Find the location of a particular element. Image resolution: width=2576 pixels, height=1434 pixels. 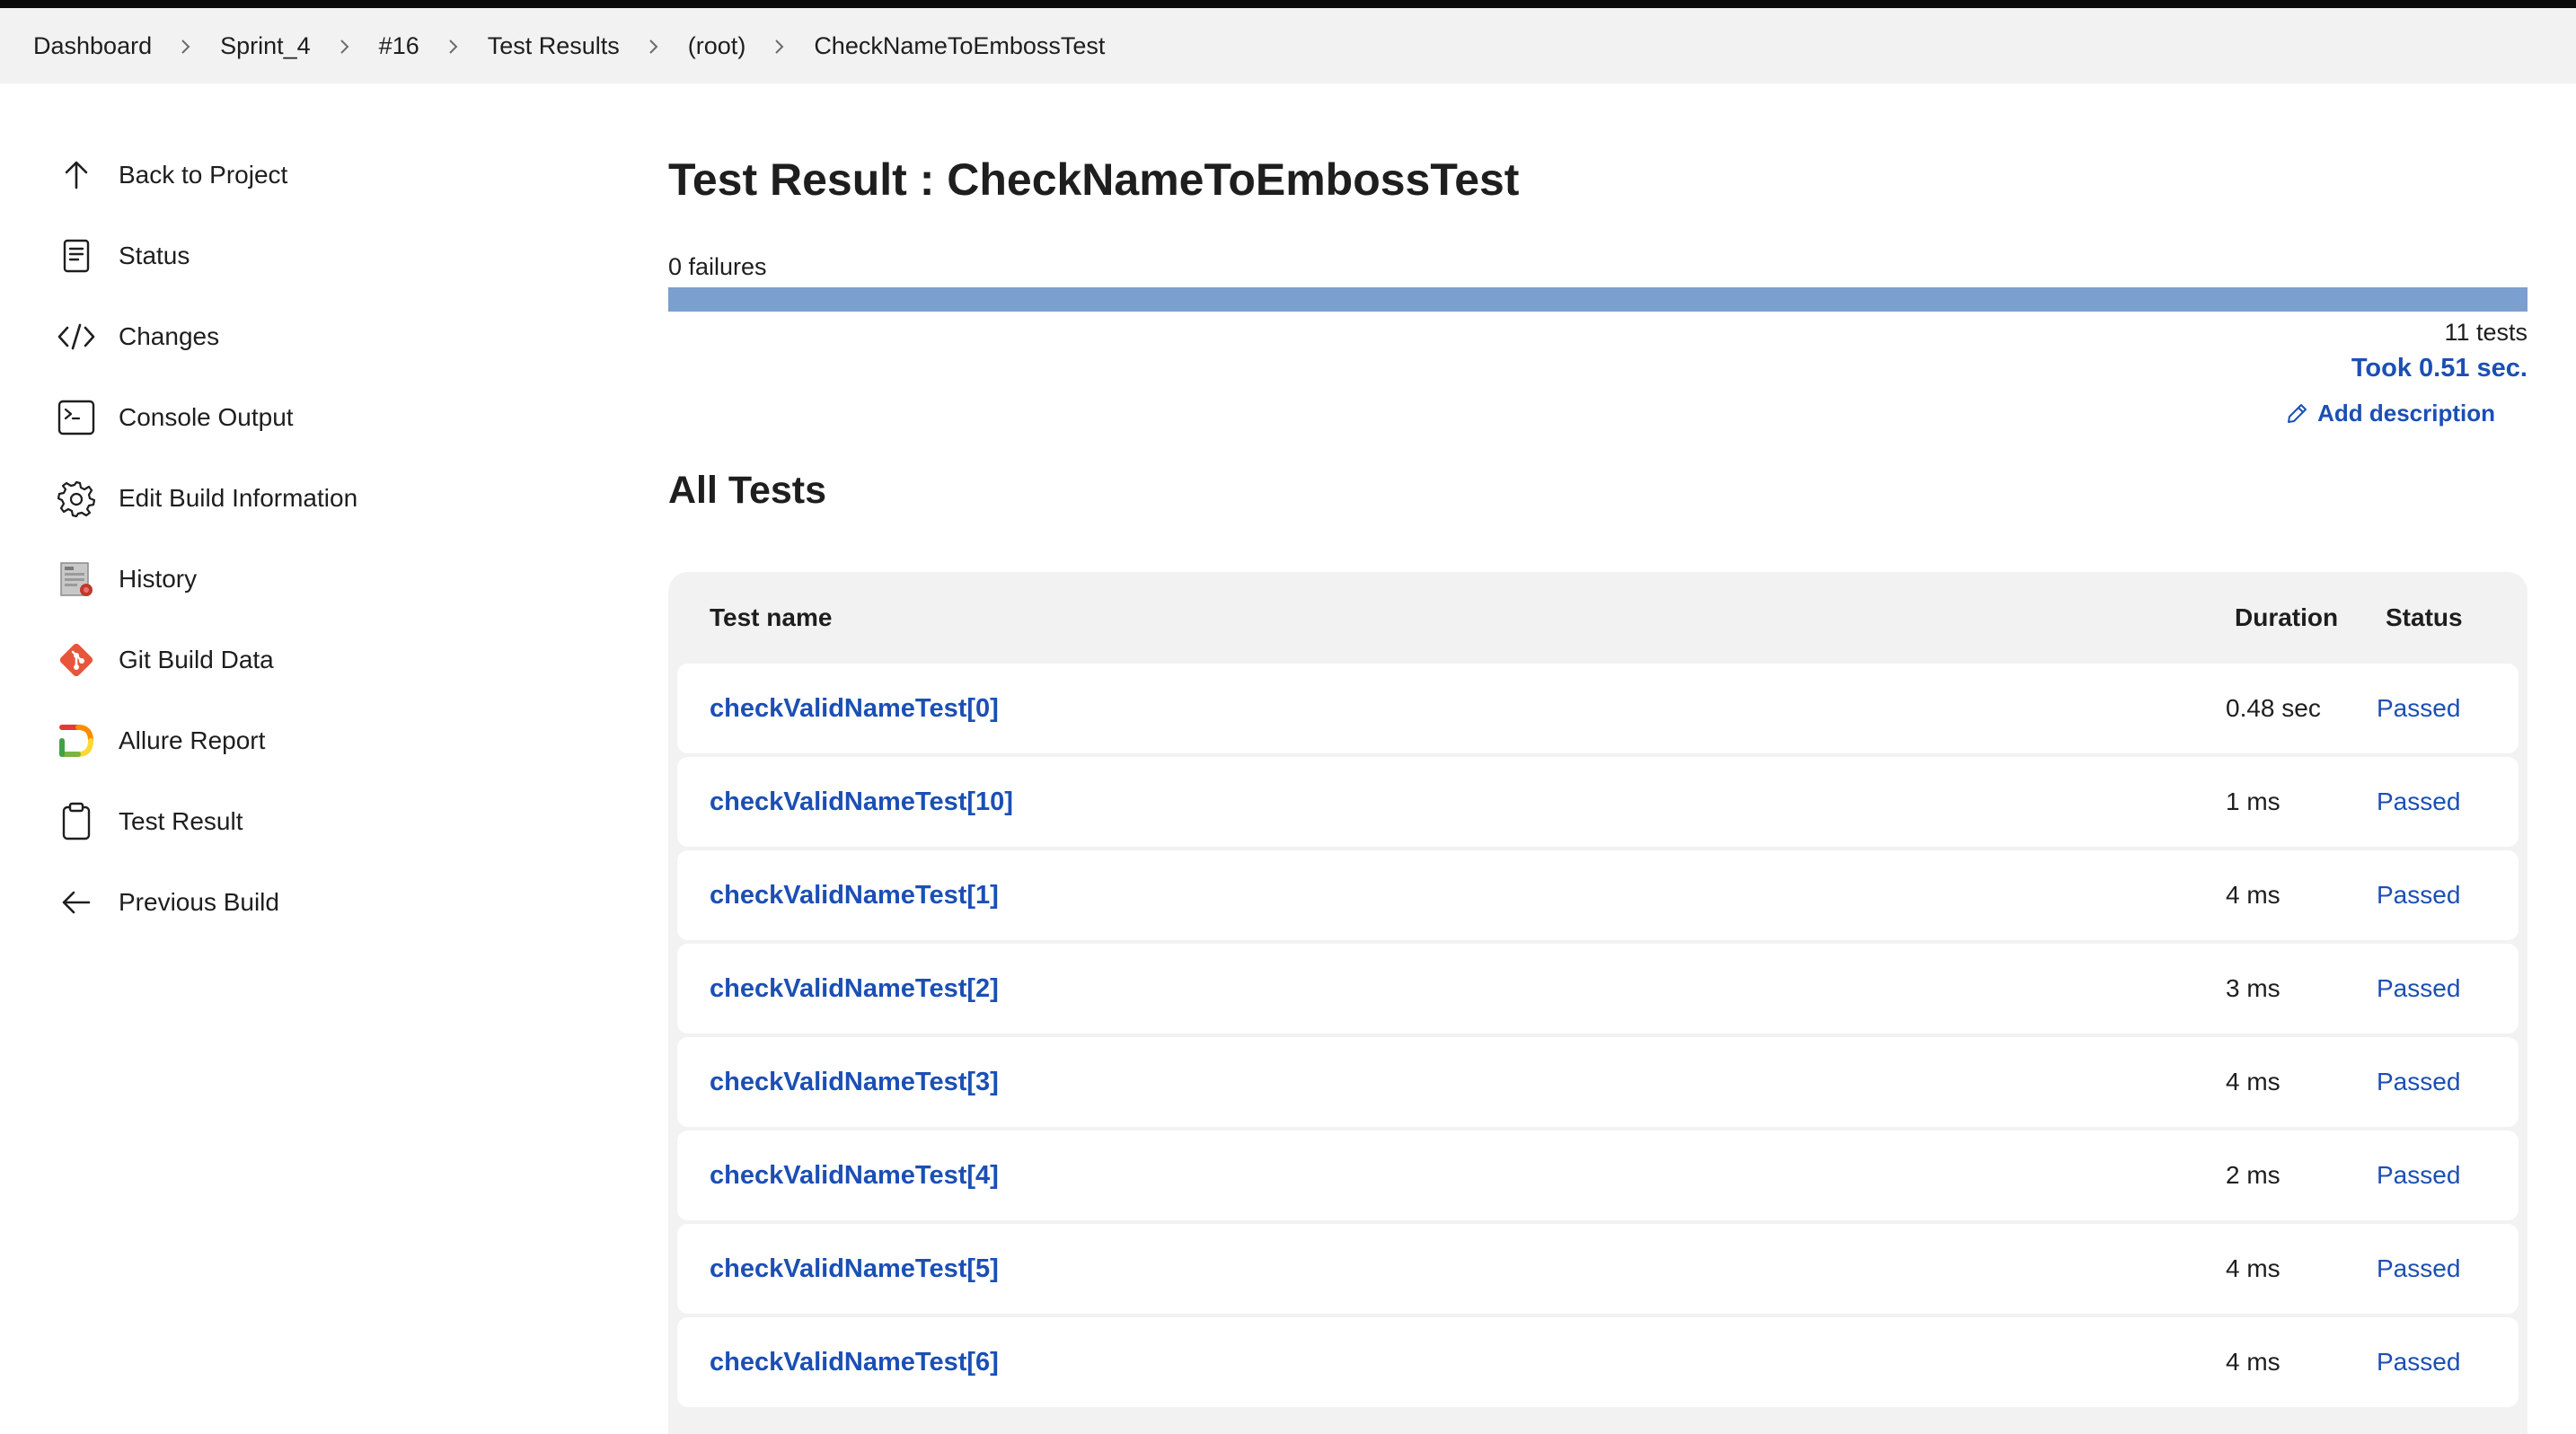

test-name-link: checkValidNameTest[5] is located at coordinates (1451, 1269).